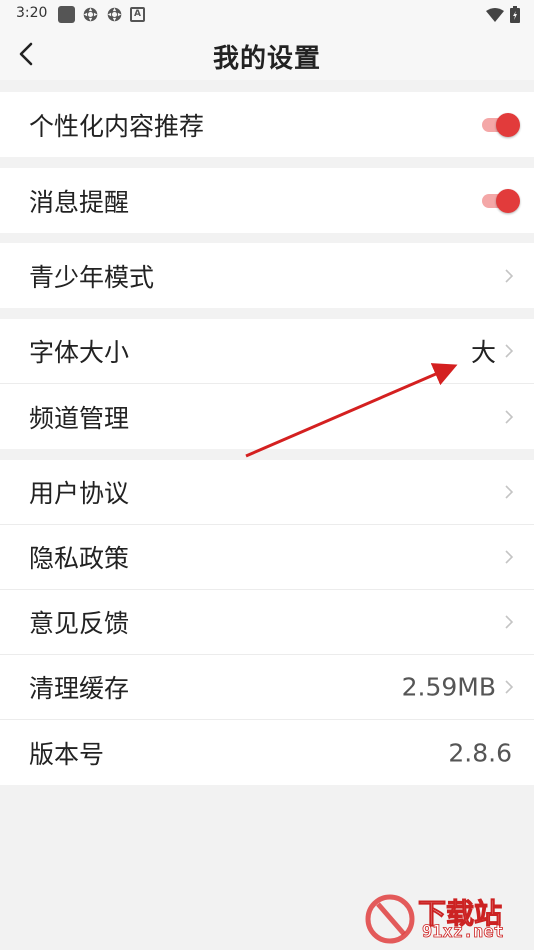  I want to click on setting-label: 个性化内容推荐, so click(117, 126).